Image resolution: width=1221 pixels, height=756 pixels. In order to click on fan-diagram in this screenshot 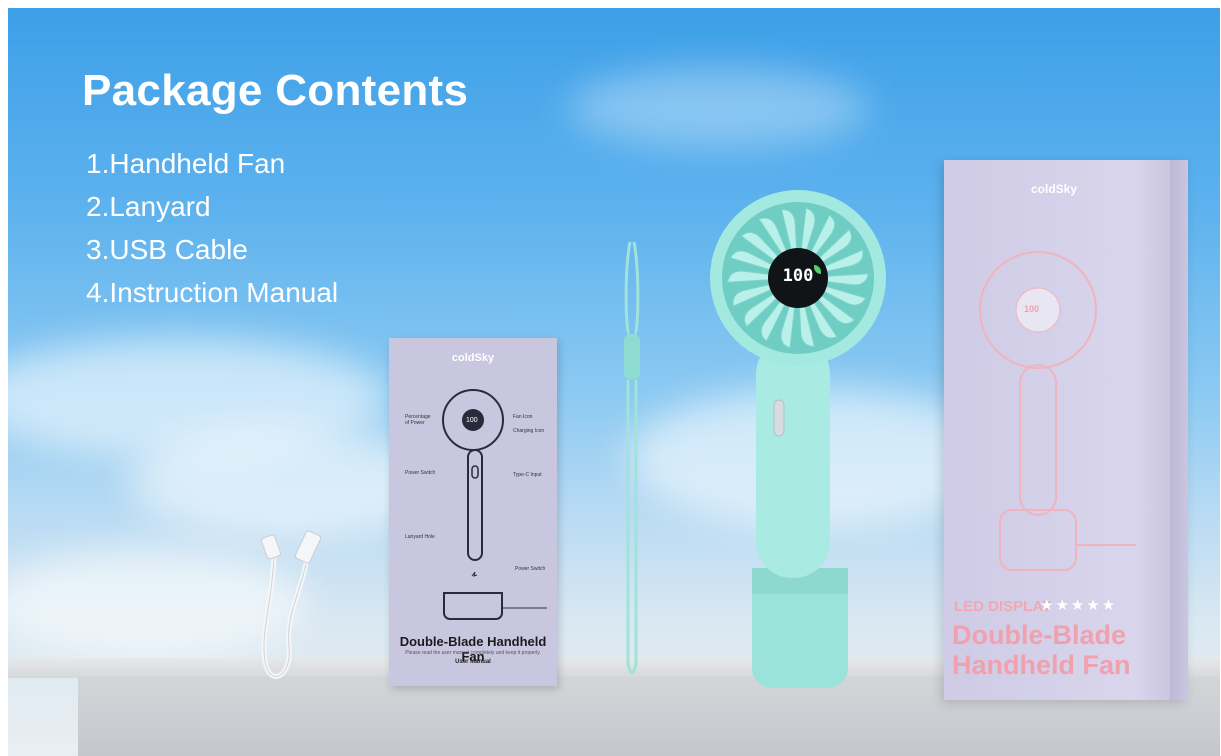, I will do `click(494, 504)`.